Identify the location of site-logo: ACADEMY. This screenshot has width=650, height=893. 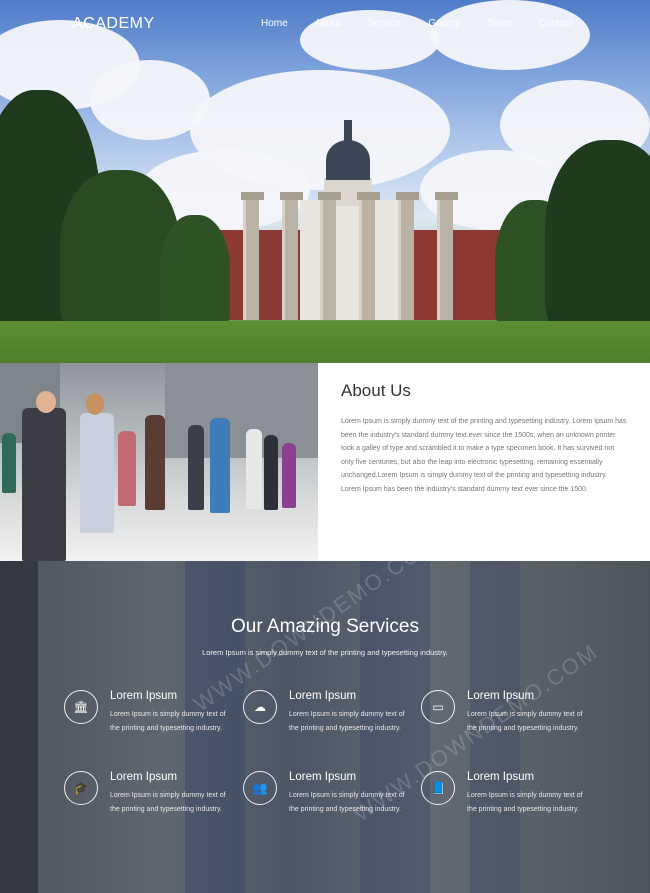
(113, 24).